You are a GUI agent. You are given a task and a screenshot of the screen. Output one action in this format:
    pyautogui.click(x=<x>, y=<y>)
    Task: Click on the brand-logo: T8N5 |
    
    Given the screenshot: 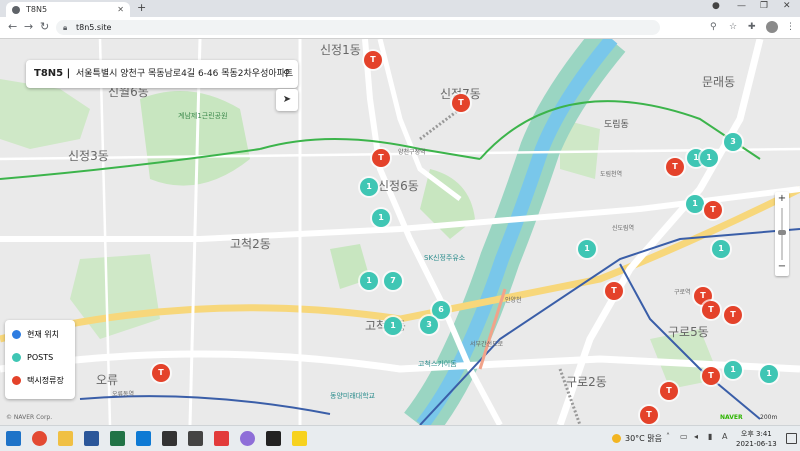 What is the action you would take?
    pyautogui.click(x=52, y=73)
    